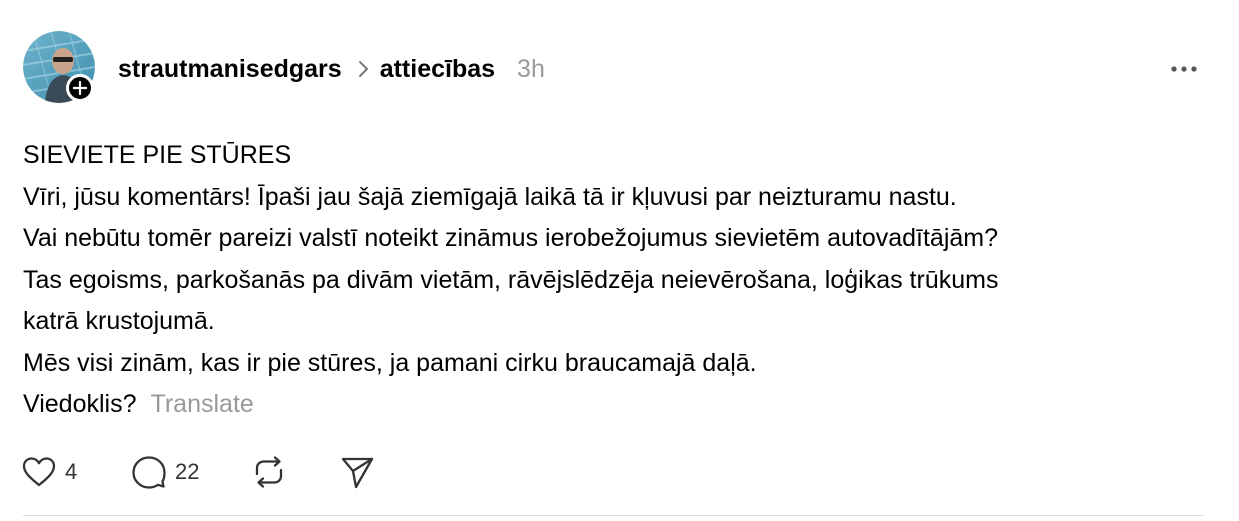 The width and height of the screenshot is (1239, 521). What do you see at coordinates (80, 404) in the screenshot?
I see `post-text-line: Viedoklis?` at bounding box center [80, 404].